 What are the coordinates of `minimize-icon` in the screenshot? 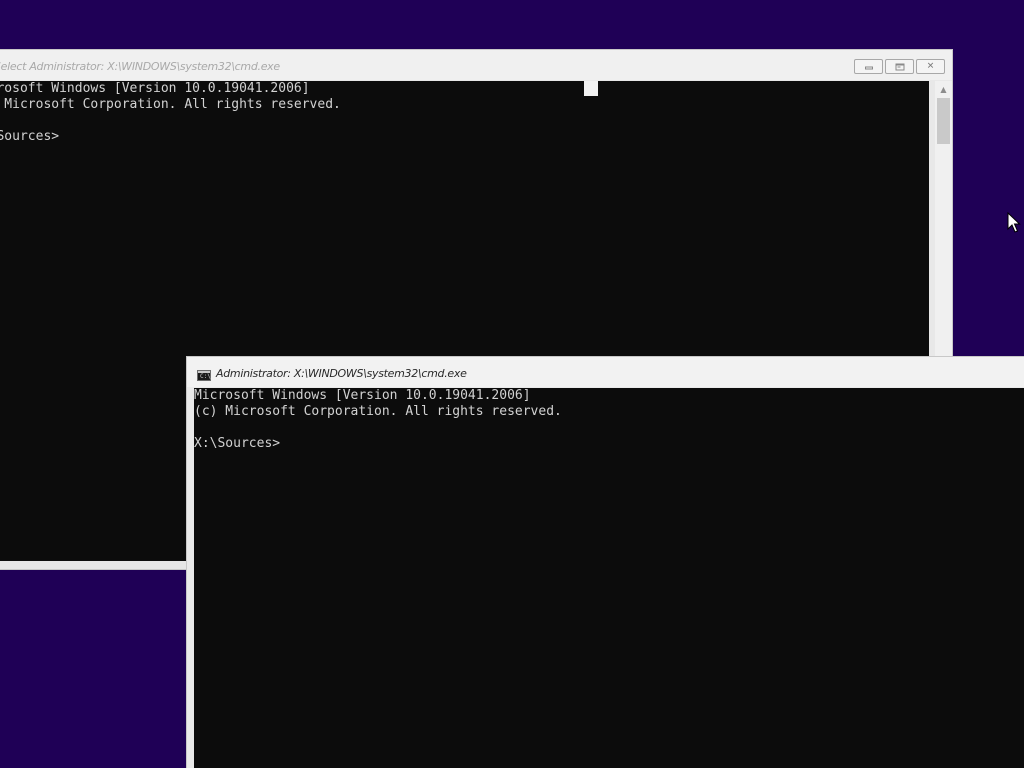 It's located at (868, 68).